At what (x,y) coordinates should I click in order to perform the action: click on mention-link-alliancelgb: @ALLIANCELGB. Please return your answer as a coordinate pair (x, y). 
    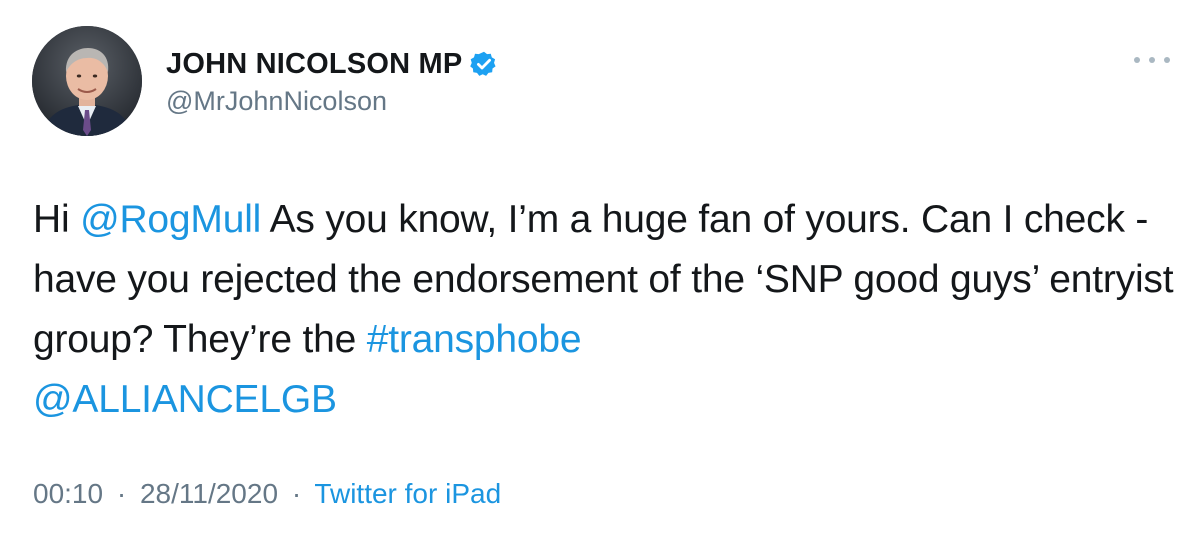
    Looking at the image, I should click on (185, 399).